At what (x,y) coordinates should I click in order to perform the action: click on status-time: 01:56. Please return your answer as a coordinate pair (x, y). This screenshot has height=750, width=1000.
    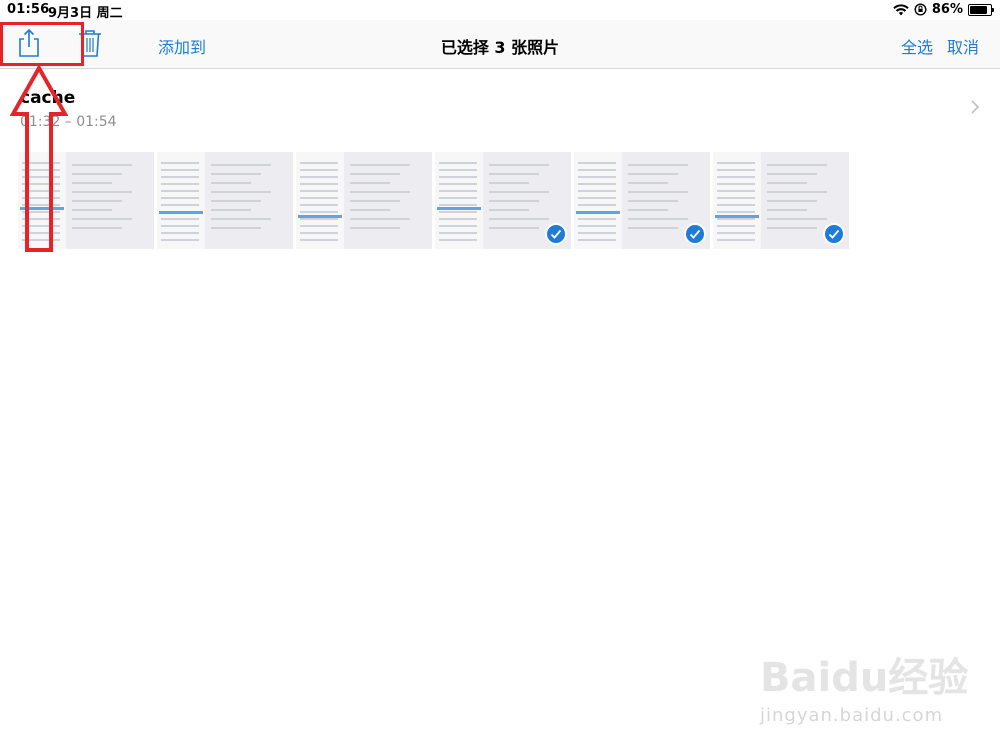
    Looking at the image, I should click on (28, 9).